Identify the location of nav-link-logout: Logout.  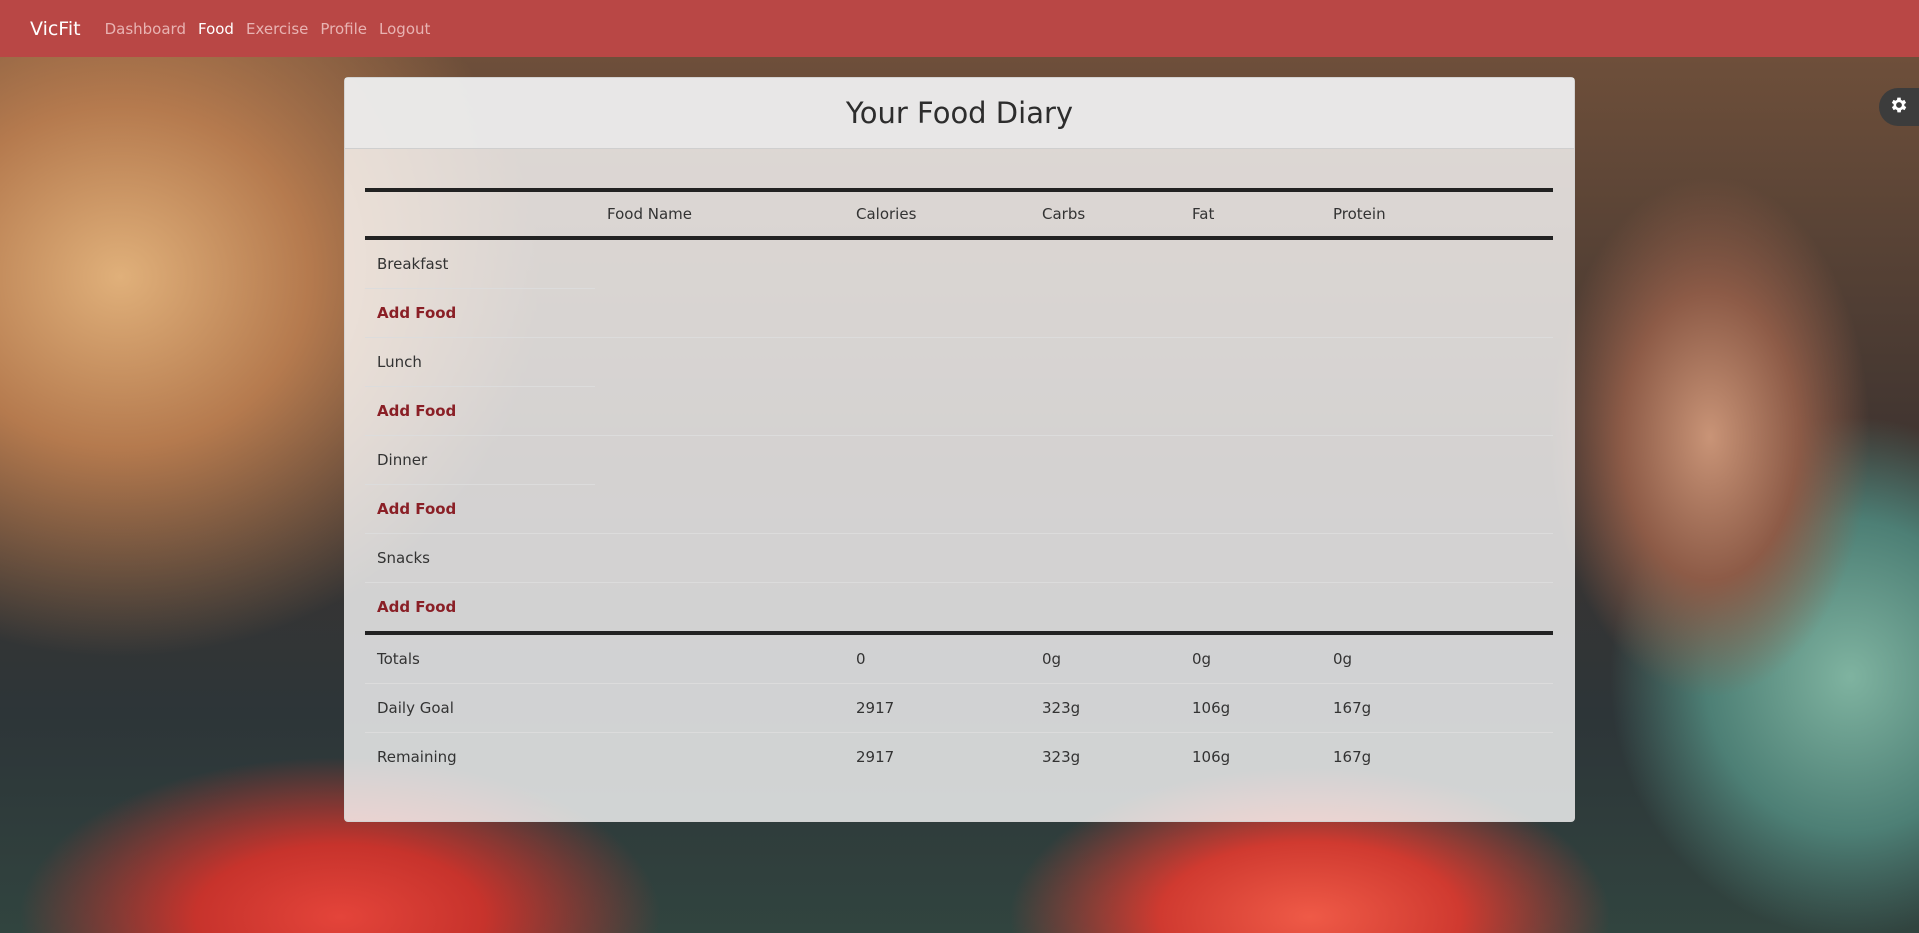
(404, 29).